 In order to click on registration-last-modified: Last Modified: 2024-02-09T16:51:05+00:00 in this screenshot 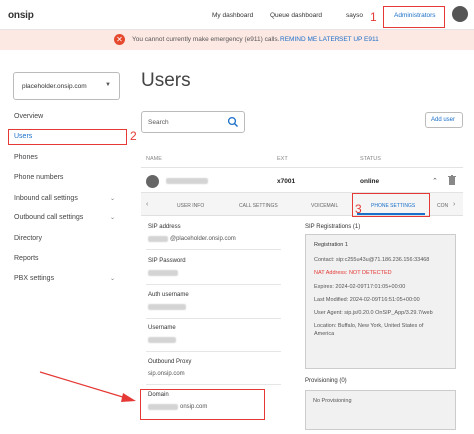, I will do `click(367, 300)`.